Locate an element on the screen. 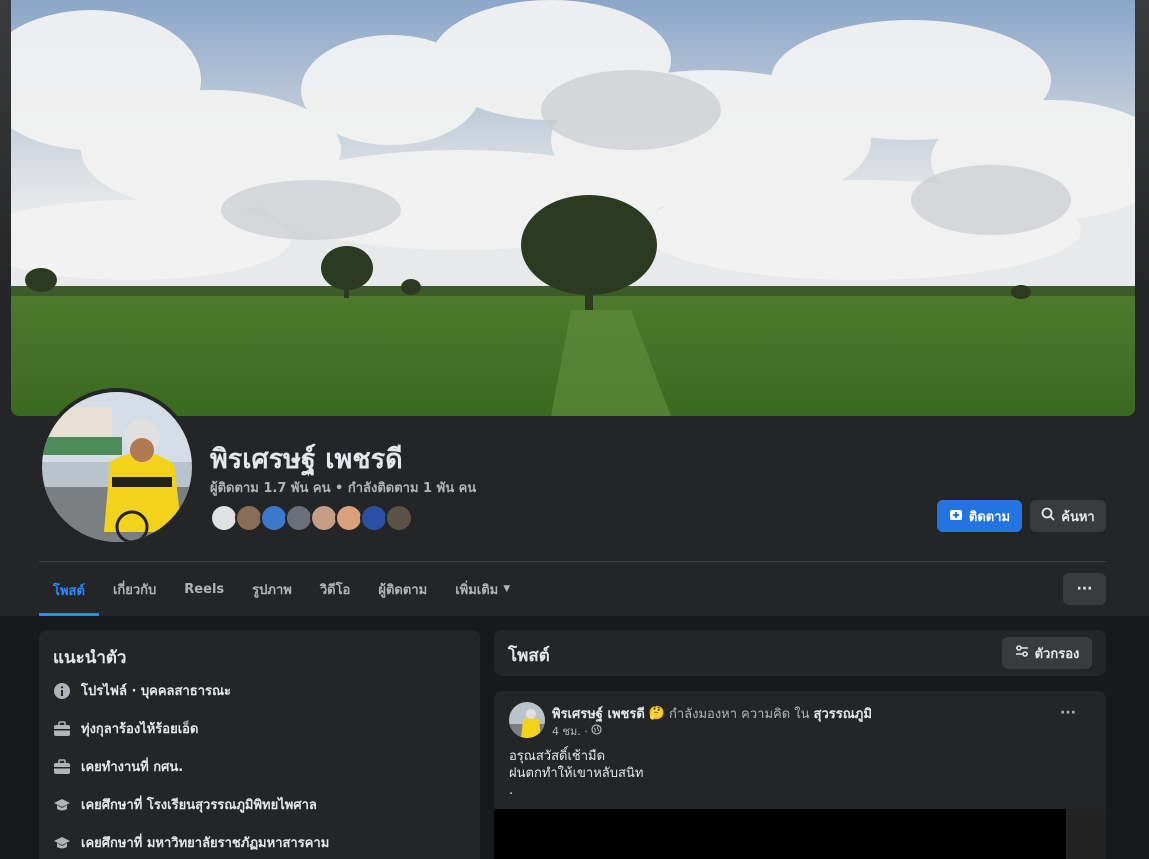 The height and width of the screenshot is (859, 1149). follow-button: ติดตาม is located at coordinates (979, 516).